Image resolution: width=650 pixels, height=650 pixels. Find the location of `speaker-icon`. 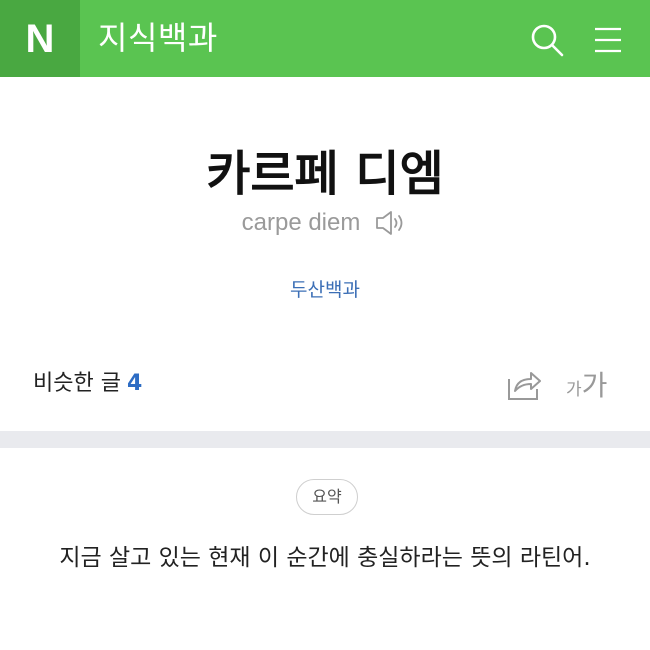

speaker-icon is located at coordinates (389, 223).